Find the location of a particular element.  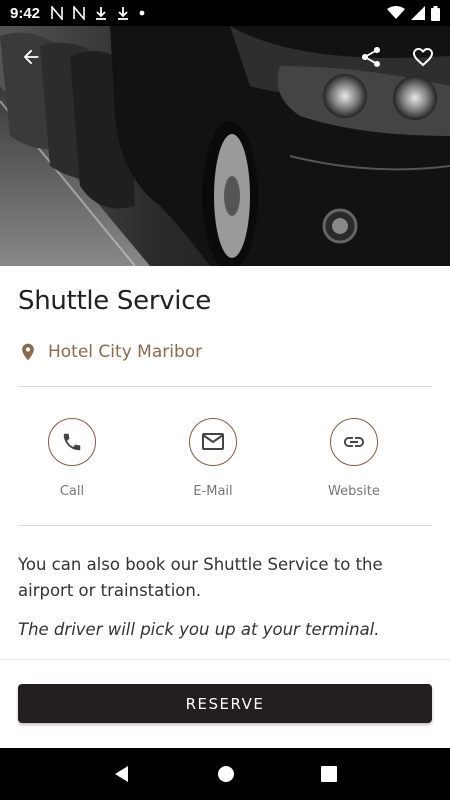

email-button is located at coordinates (213, 442).